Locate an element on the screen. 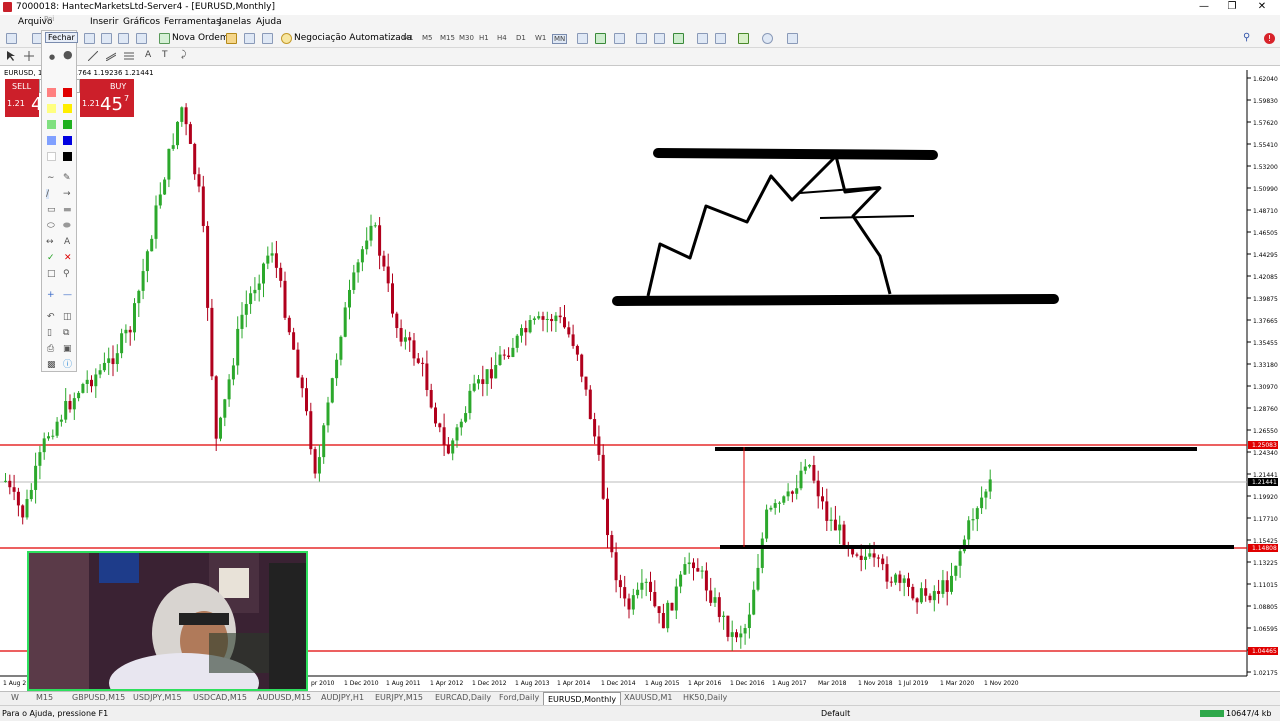 This screenshot has height=721, width=1280. autoscroll-icon is located at coordinates (702, 38).